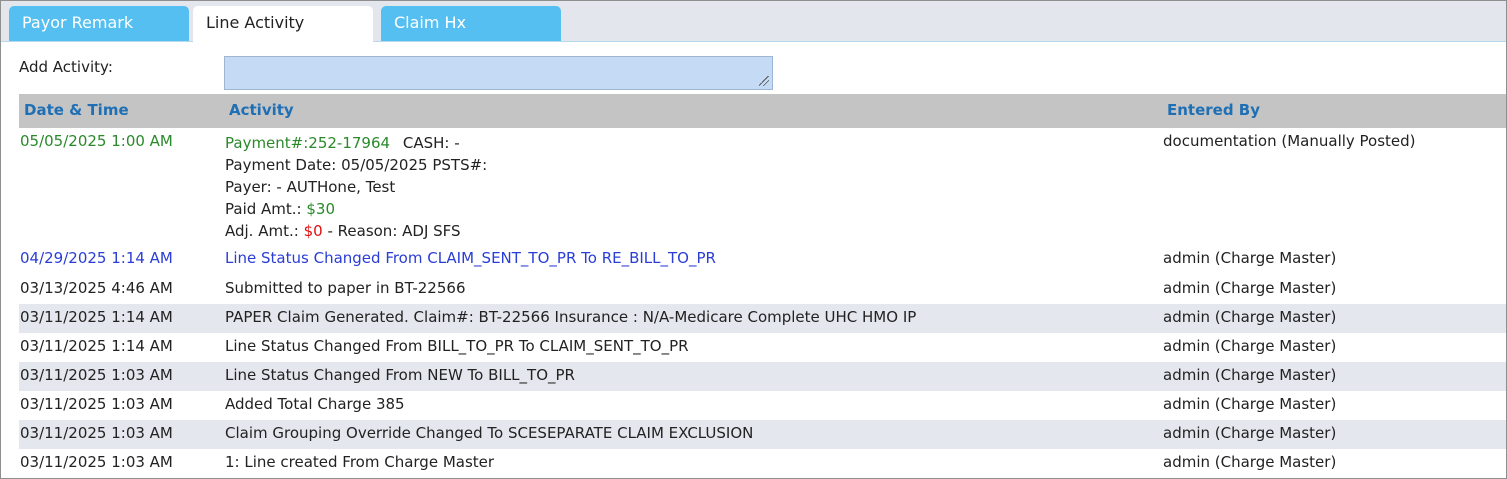  What do you see at coordinates (262, 231) in the screenshot?
I see `adj-amt-label: Adj. Amt.:` at bounding box center [262, 231].